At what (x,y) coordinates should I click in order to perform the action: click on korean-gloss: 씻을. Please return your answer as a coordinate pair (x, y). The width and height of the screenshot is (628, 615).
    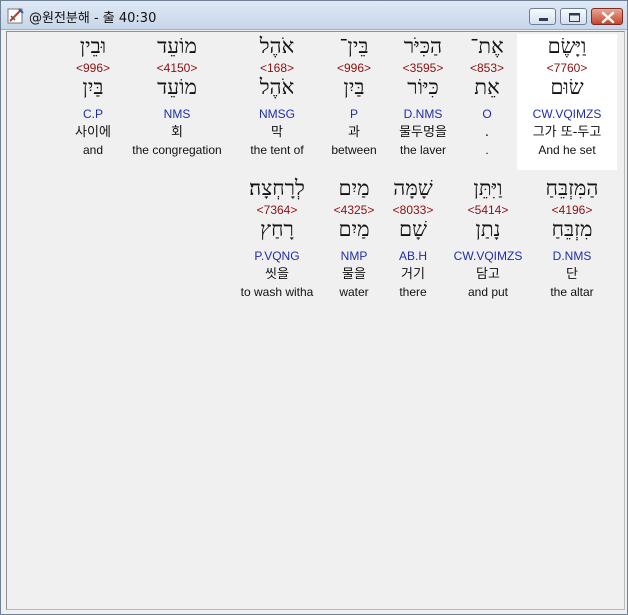
    Looking at the image, I should click on (277, 274).